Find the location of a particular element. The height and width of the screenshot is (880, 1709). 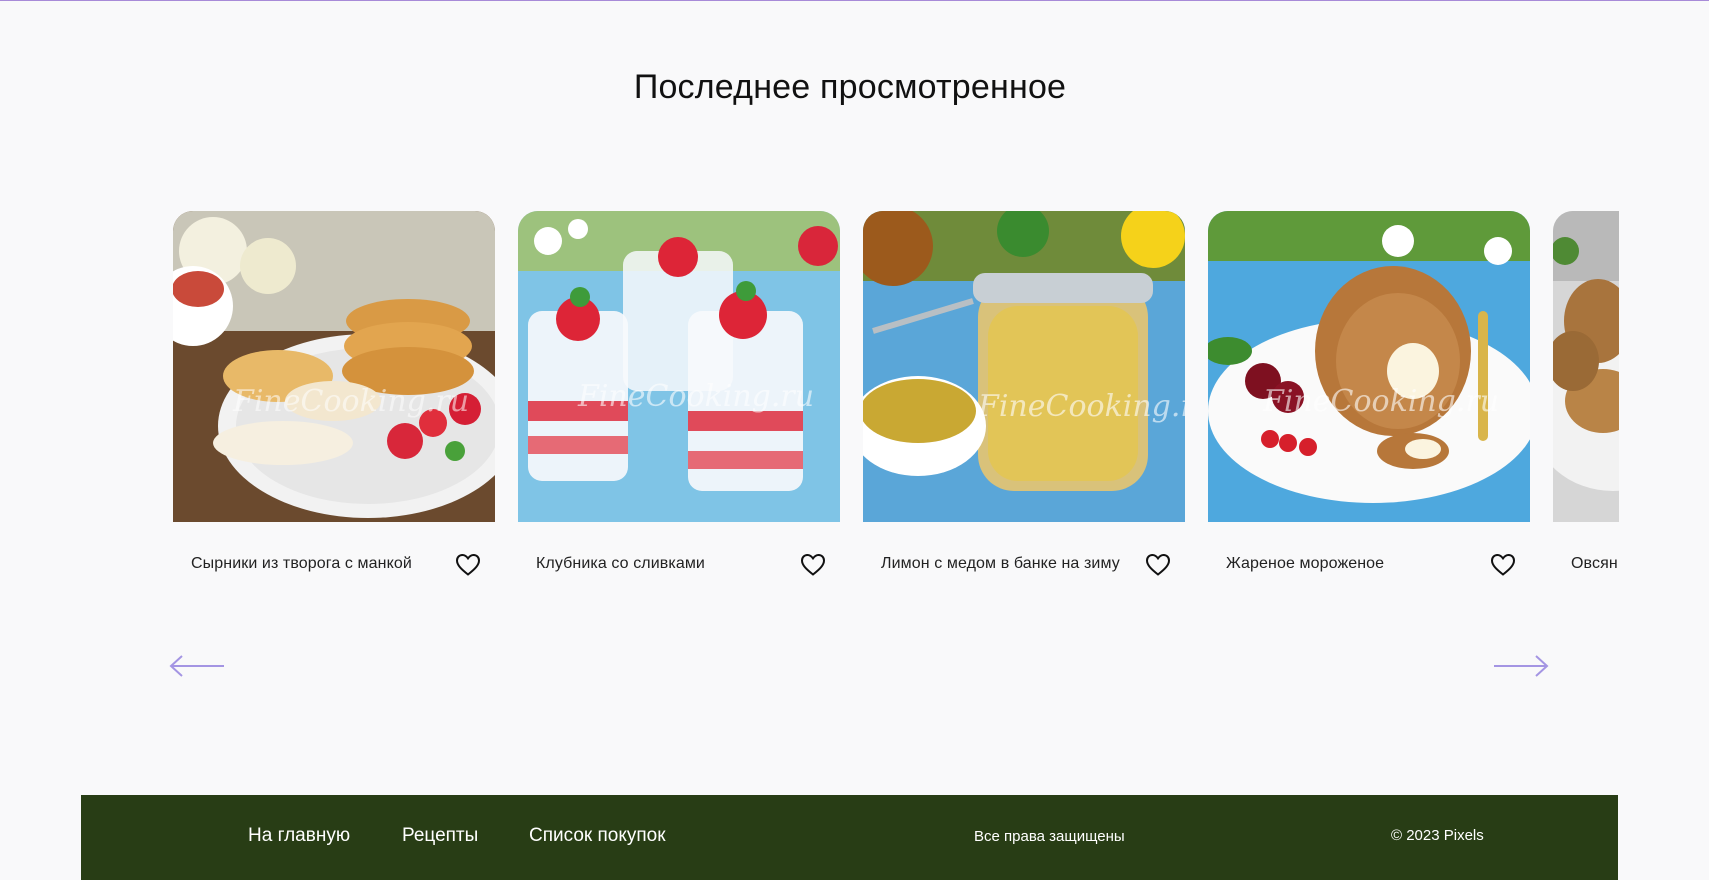

fried-ice-cream-photo: FineCooking.ru is located at coordinates (1369, 366).